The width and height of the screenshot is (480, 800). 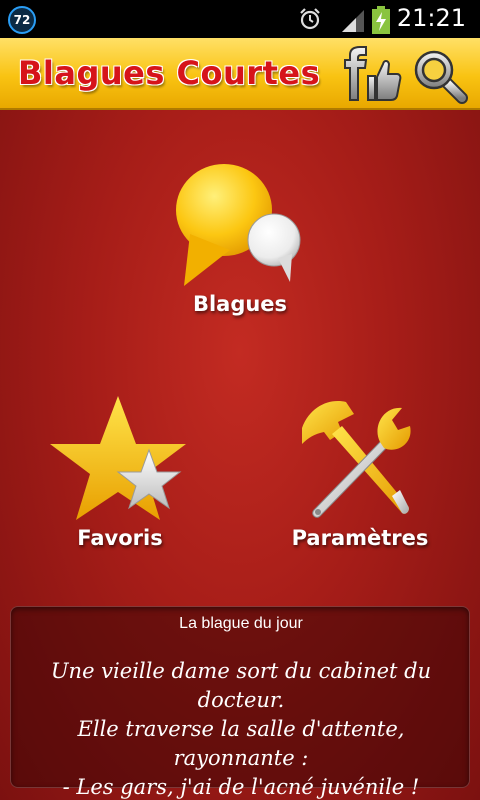 What do you see at coordinates (241, 623) in the screenshot?
I see `joke-of-the-day-title: La blague du jour` at bounding box center [241, 623].